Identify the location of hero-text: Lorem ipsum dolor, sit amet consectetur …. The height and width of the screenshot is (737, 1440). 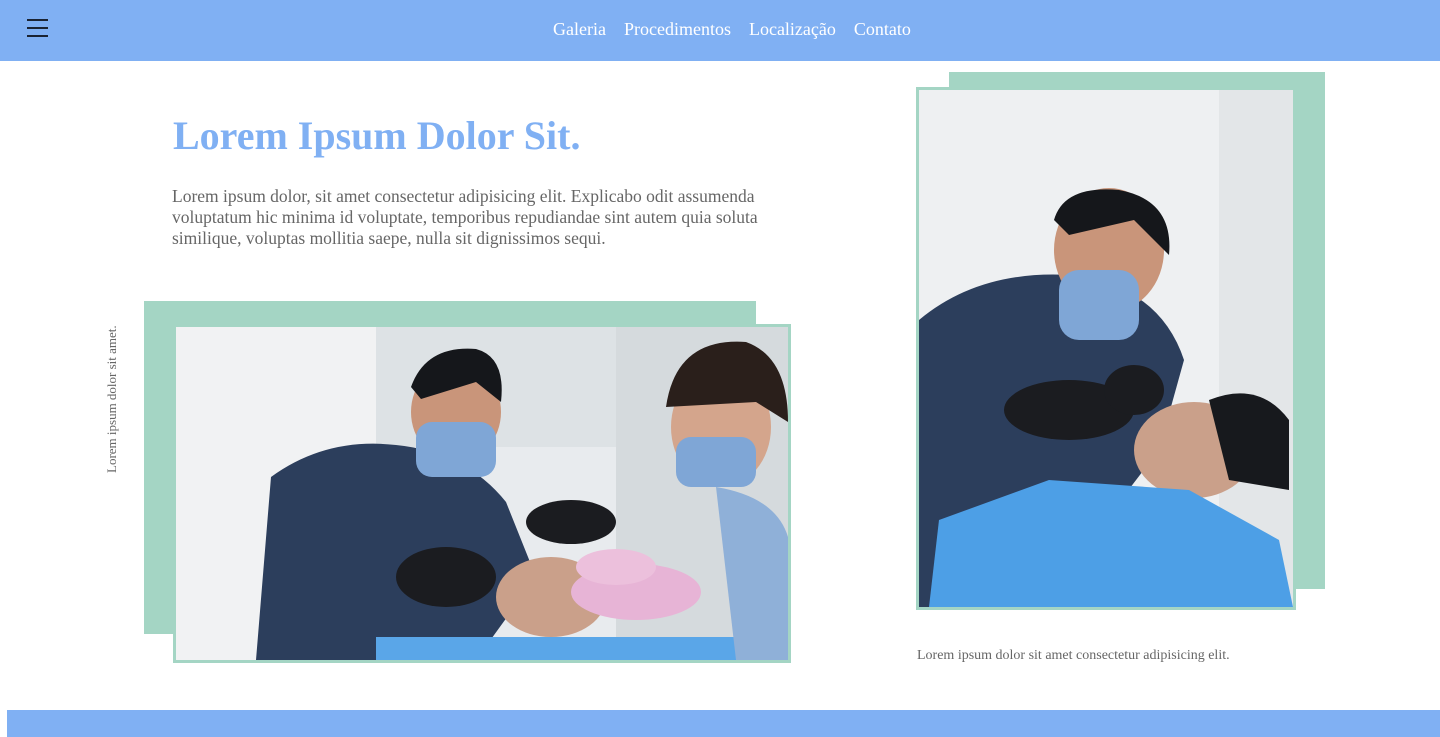
(465, 217).